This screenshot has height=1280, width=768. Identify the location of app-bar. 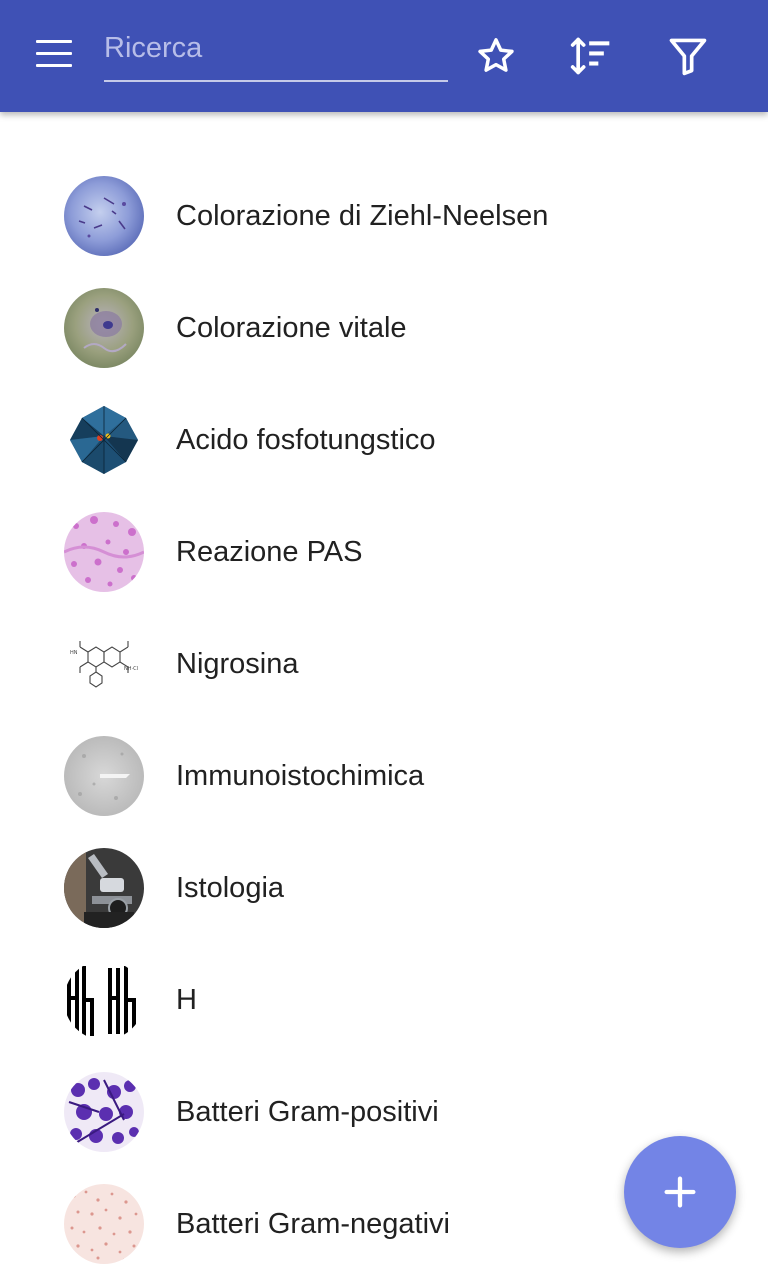
(384, 56).